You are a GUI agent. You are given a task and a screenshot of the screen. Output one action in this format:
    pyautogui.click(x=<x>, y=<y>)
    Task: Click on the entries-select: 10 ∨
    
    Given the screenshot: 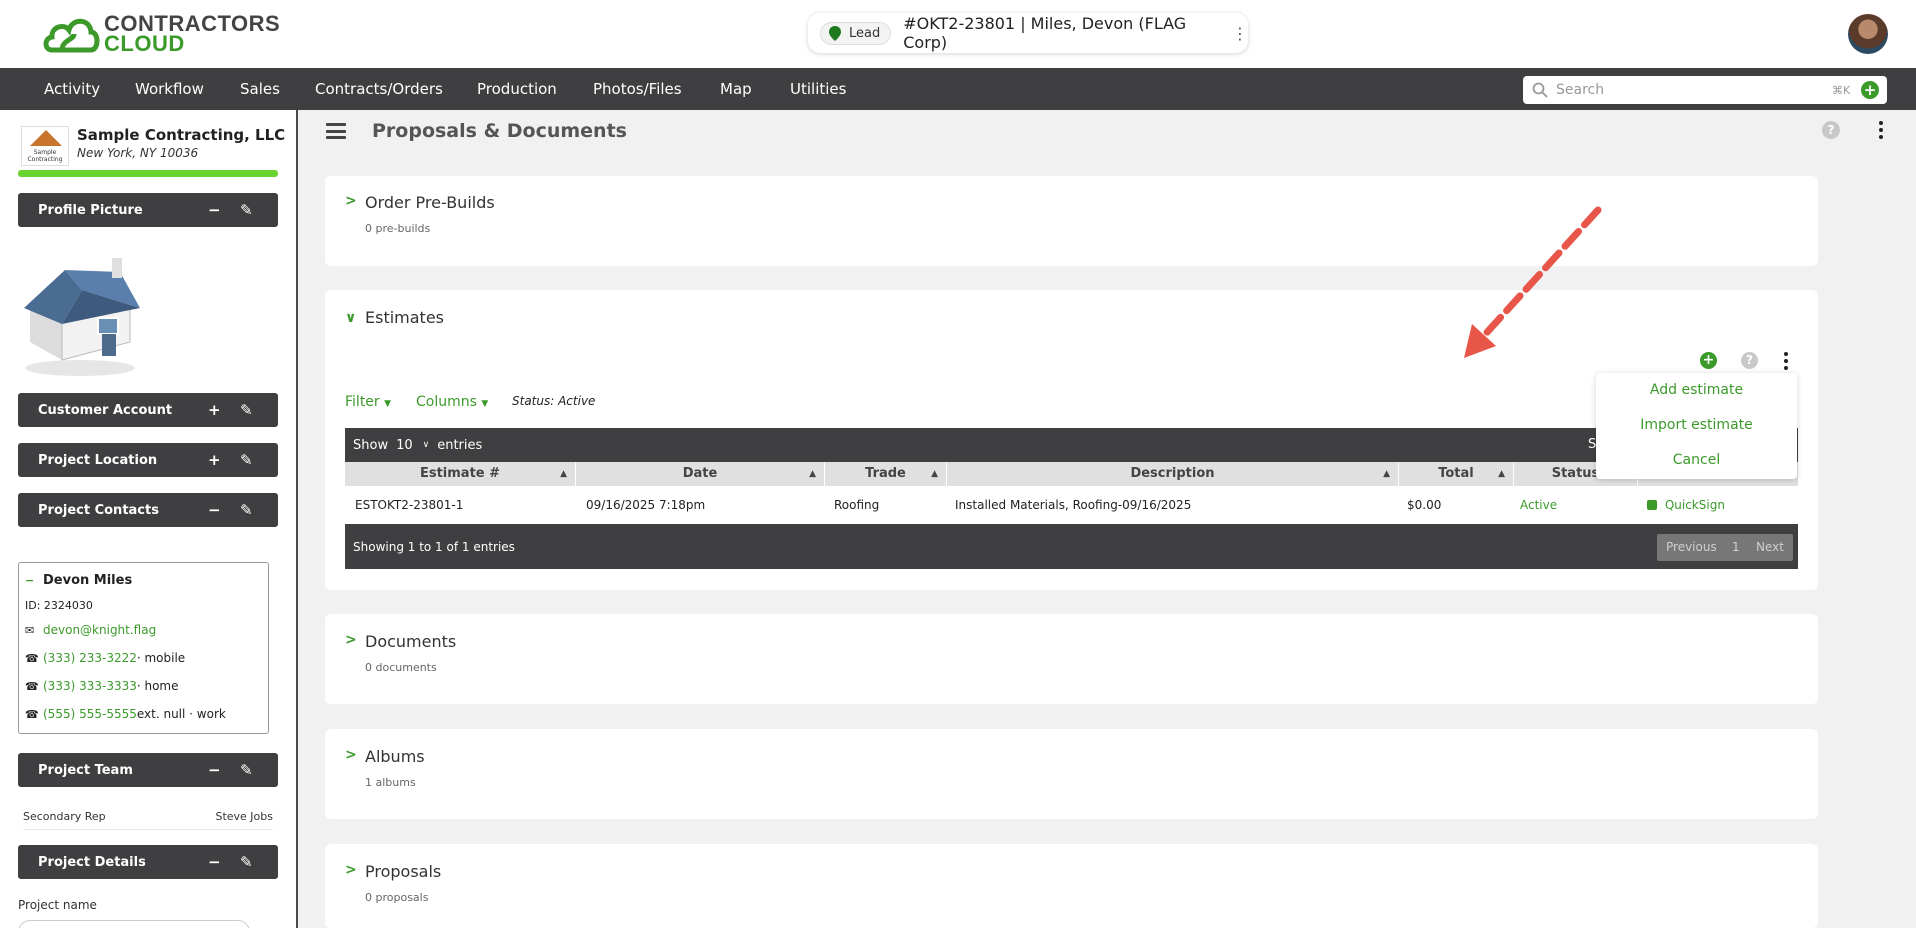 What is the action you would take?
    pyautogui.click(x=412, y=445)
    